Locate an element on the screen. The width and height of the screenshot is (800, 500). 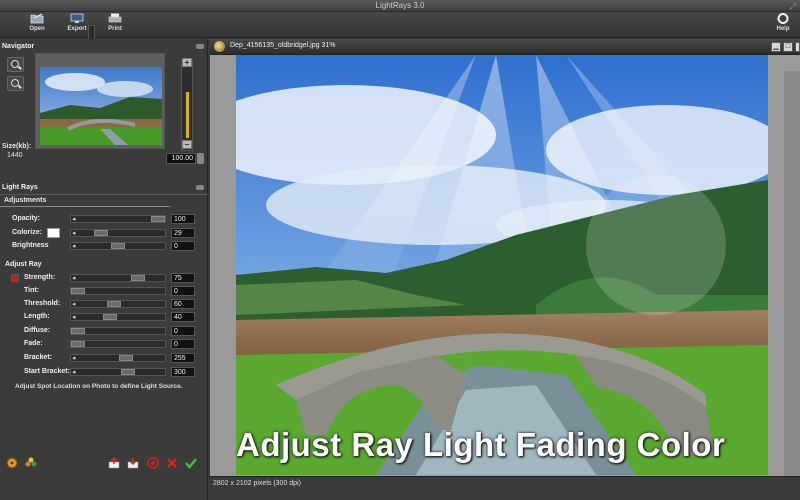
start-bracket-value-field: 300 is located at coordinates (183, 372).